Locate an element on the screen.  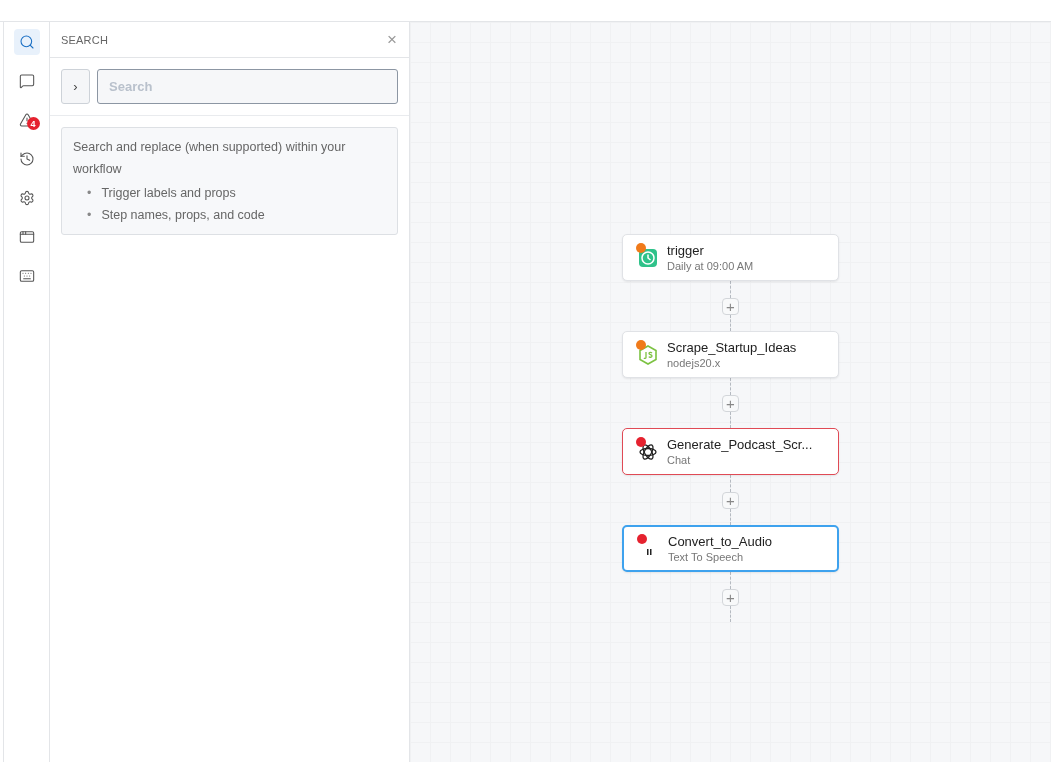
warning-button: 4 is located at coordinates (26, 120).